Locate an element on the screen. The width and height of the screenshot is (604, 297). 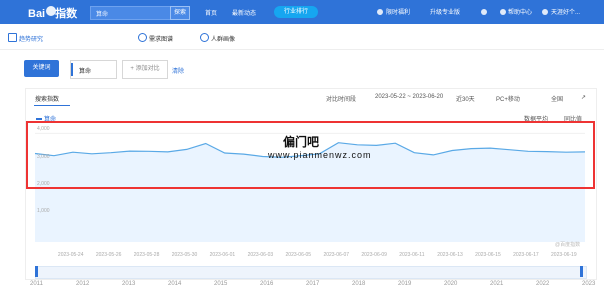
x-tick-label: 2023-06-05 is located at coordinates (298, 255).